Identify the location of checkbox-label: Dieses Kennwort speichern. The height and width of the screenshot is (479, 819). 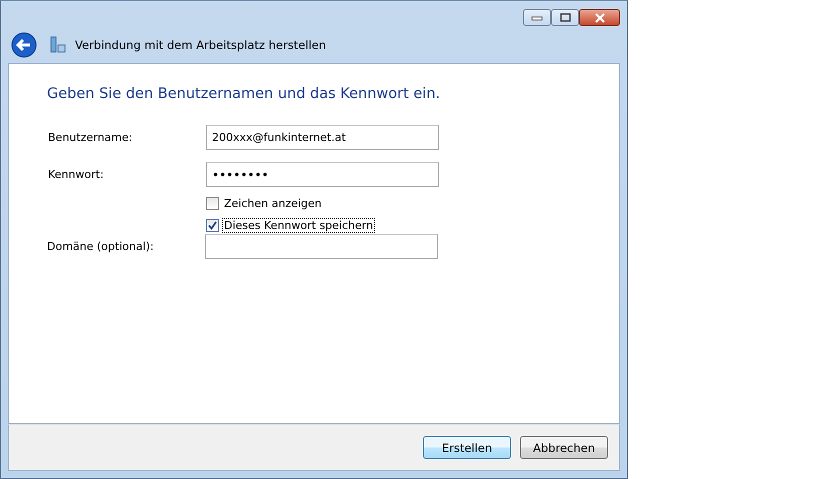
(299, 225).